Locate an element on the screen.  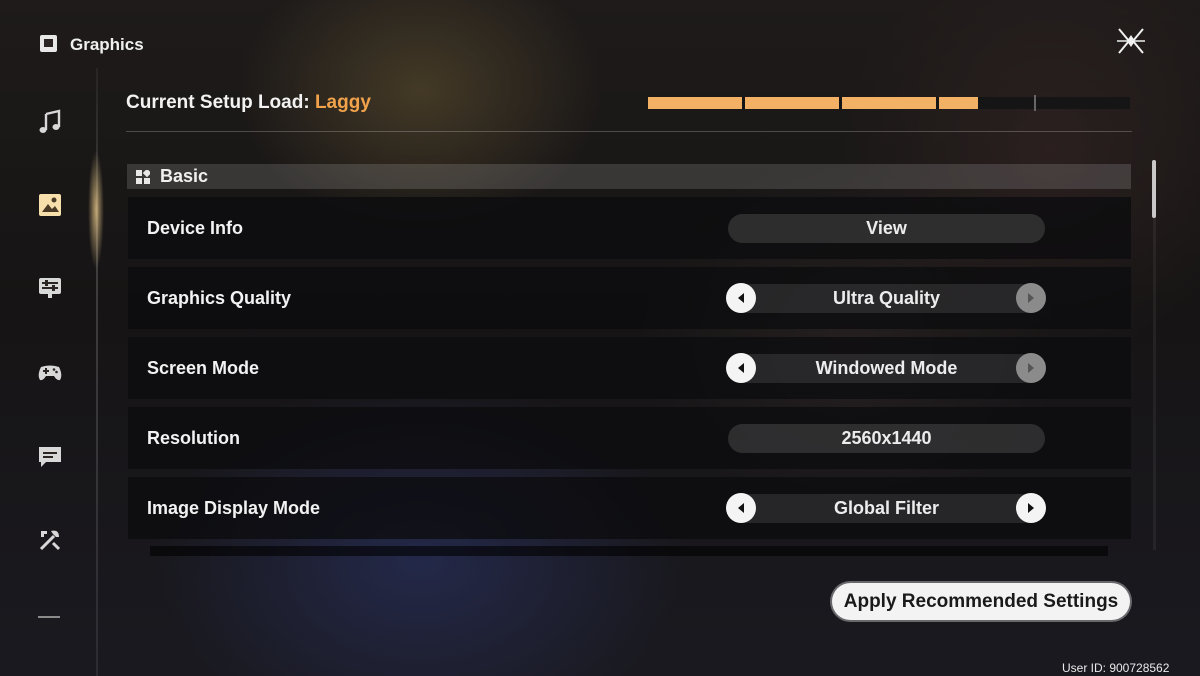
sidebar-item-other is located at coordinates (50, 540).